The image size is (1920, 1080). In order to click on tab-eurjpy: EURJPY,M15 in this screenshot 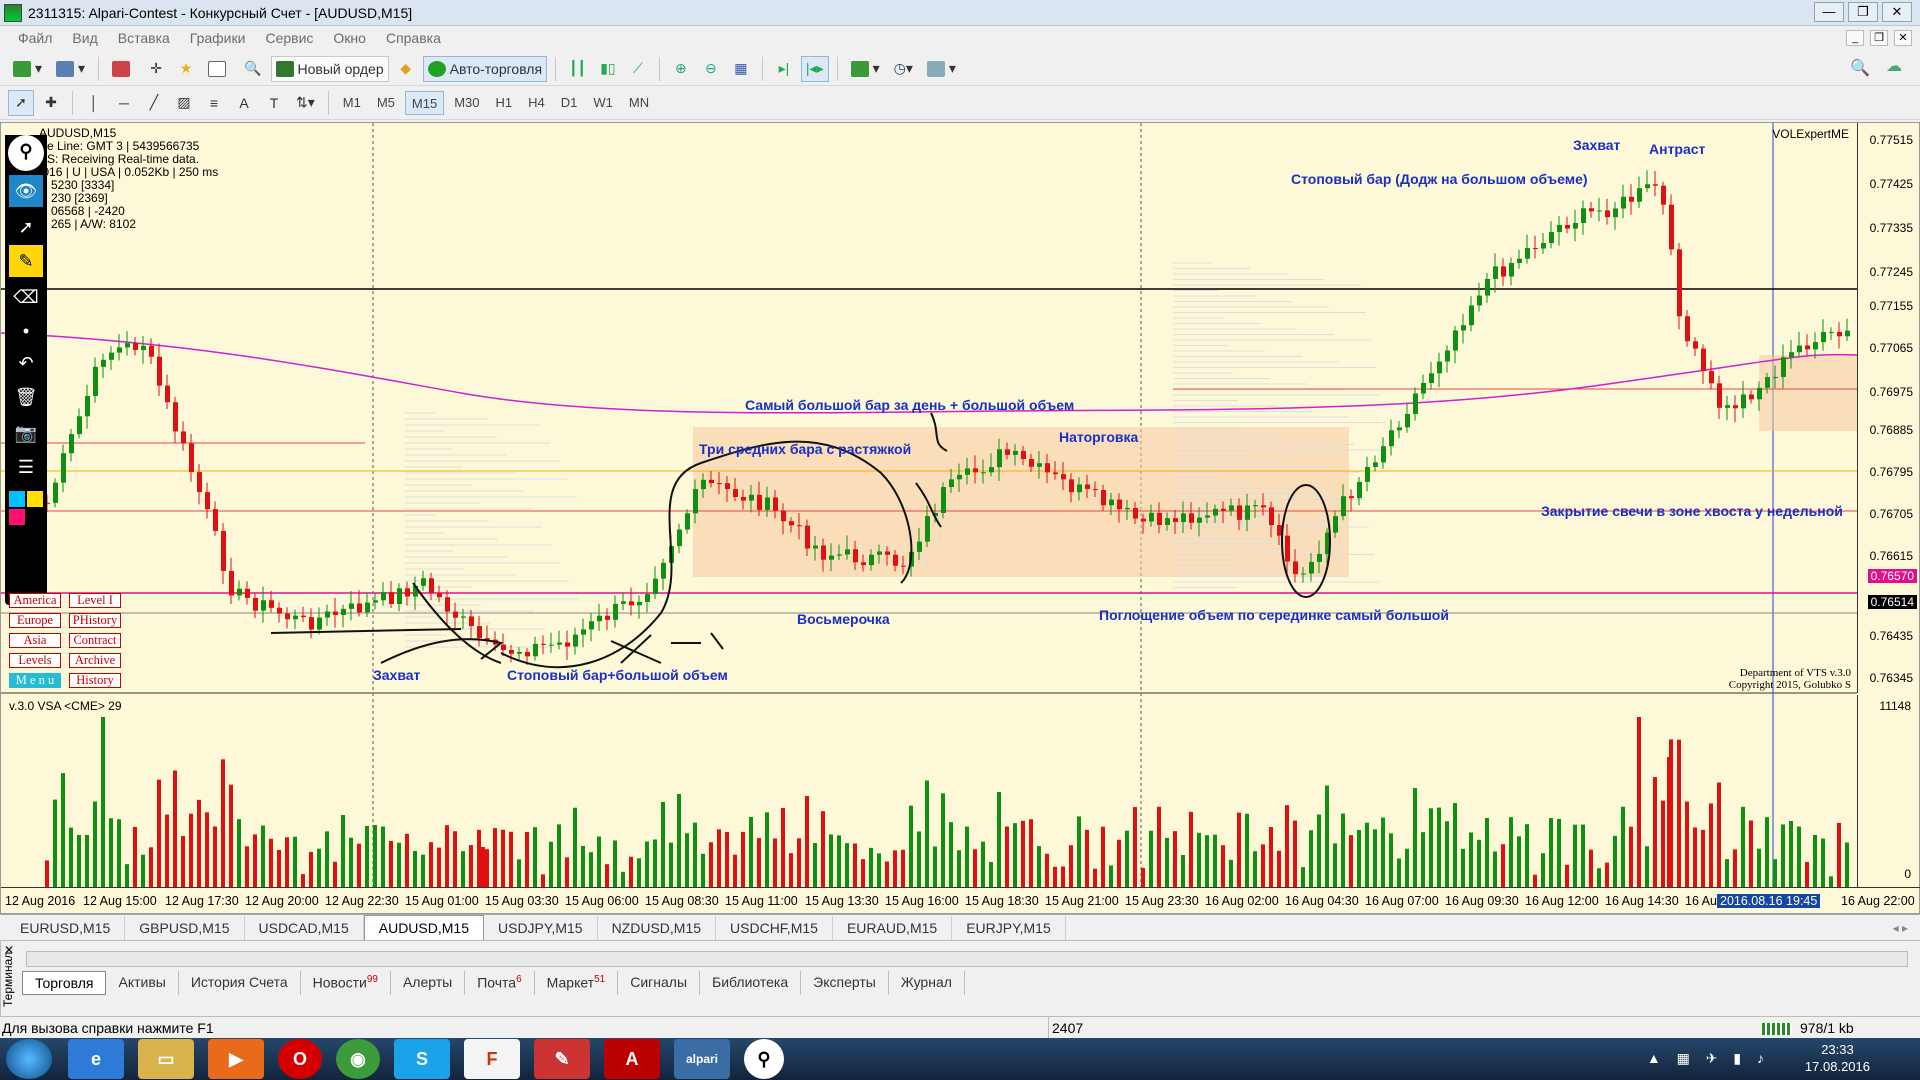, I will do `click(1009, 928)`.